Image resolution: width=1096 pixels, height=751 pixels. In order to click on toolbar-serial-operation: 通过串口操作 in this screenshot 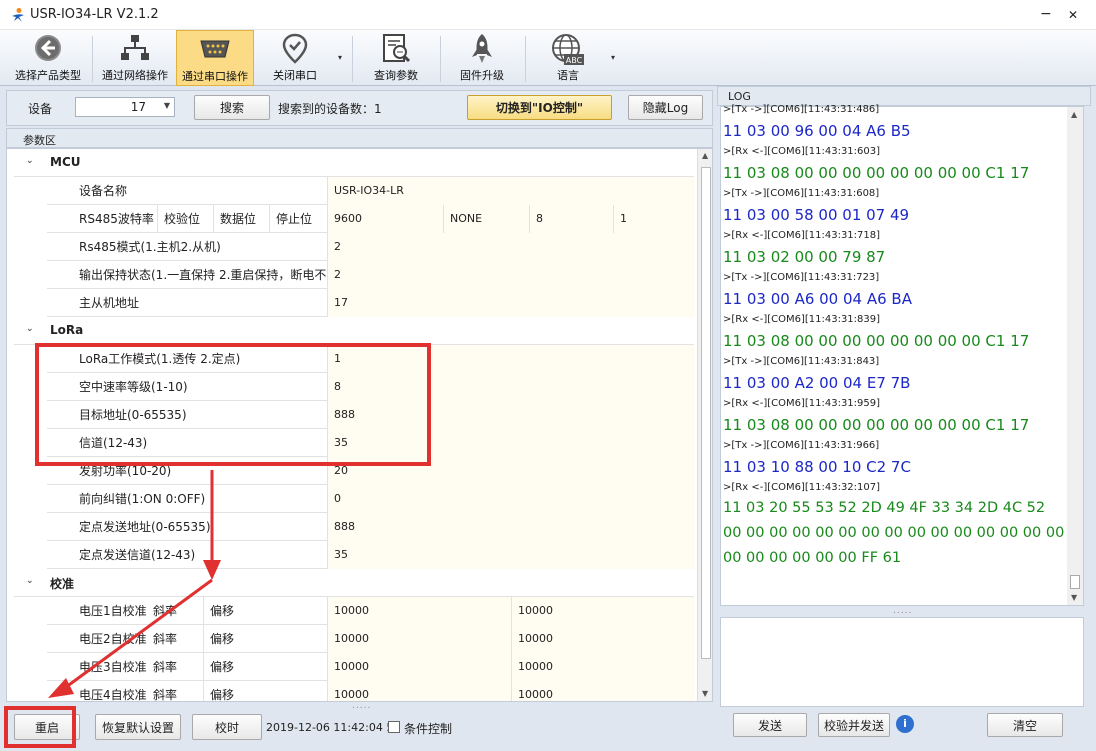, I will do `click(215, 58)`.